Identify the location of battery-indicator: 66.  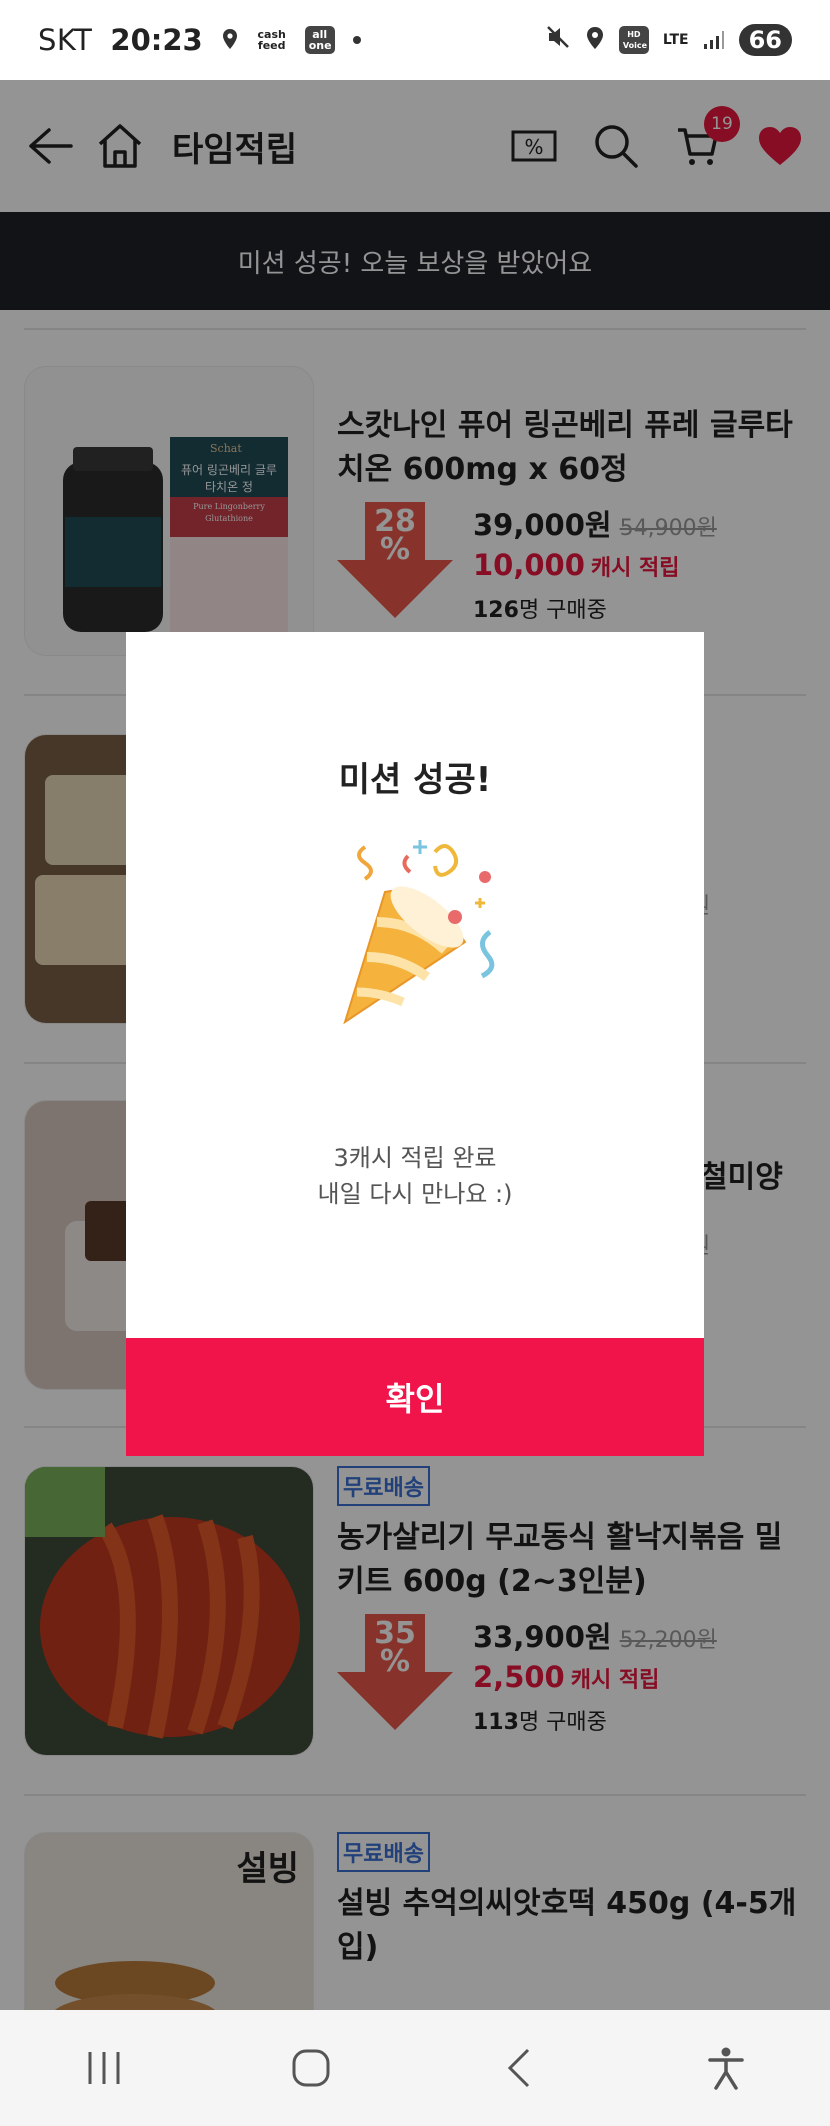
(765, 40).